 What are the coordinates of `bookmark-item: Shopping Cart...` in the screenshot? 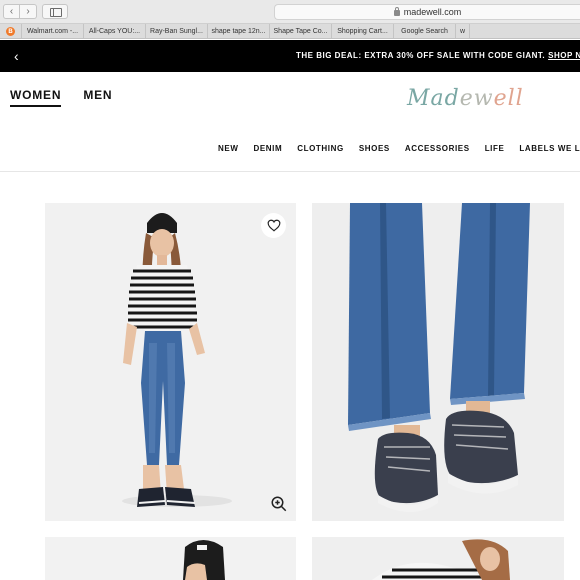 It's located at (363, 31).